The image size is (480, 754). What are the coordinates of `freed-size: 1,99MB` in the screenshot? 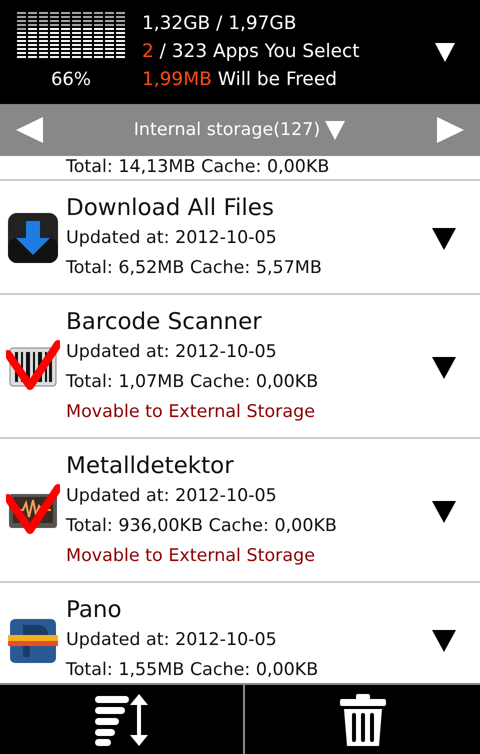 It's located at (177, 79).